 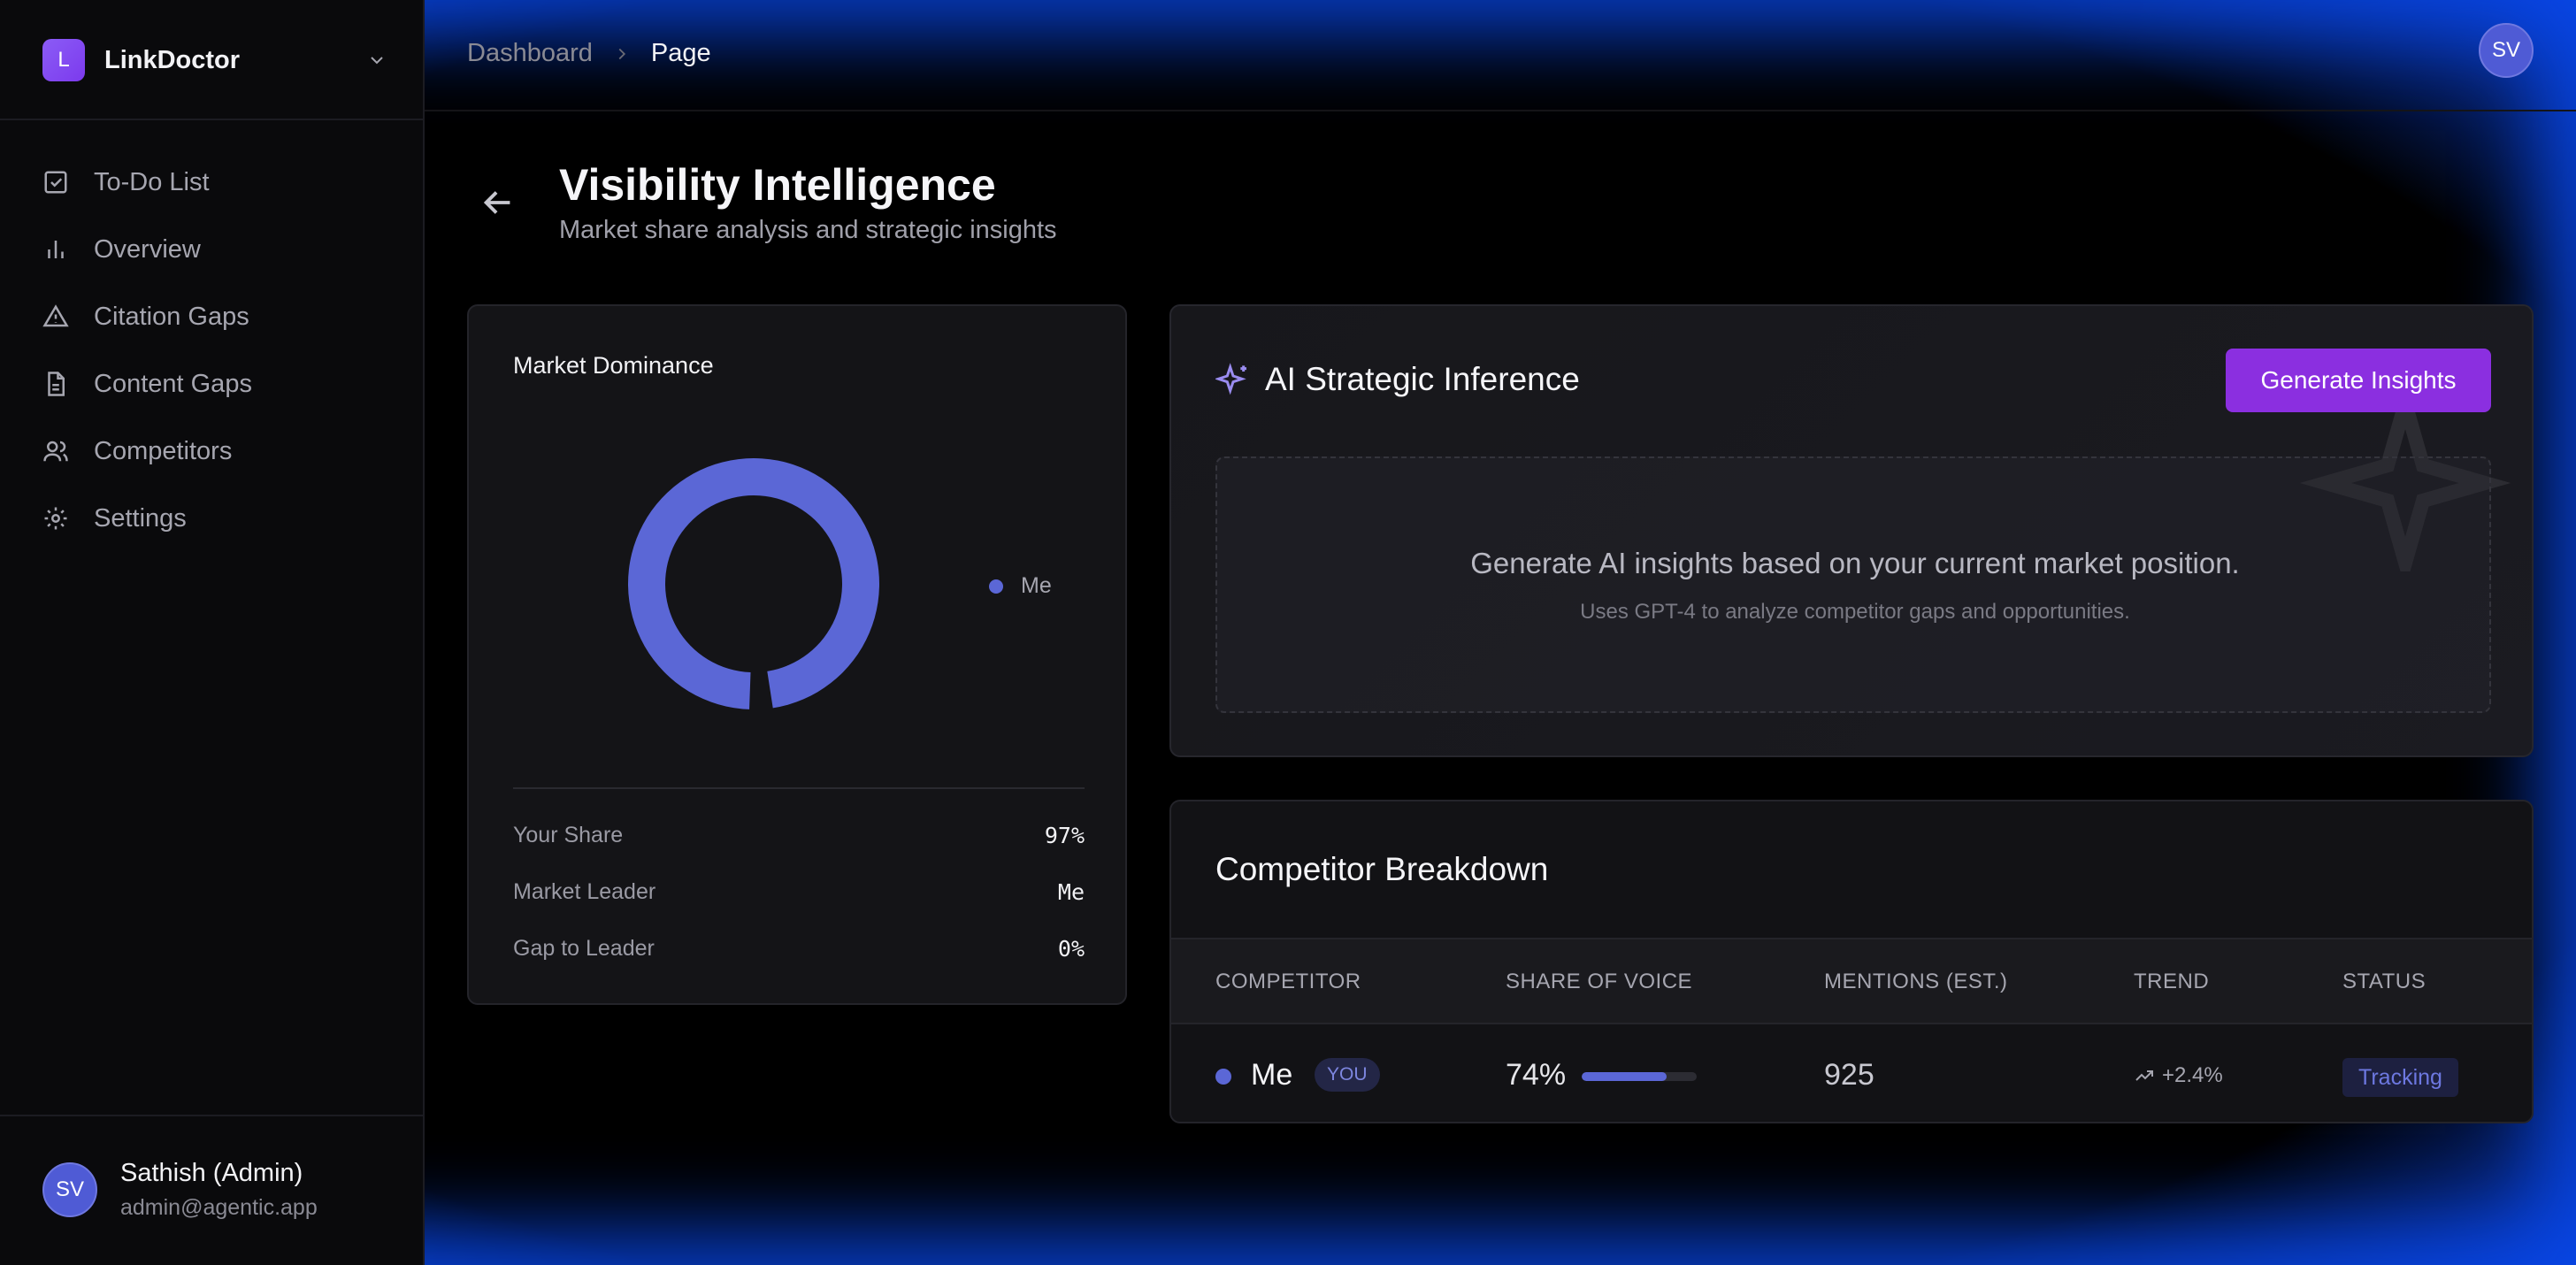 I want to click on competitor-name: Me, so click(x=1272, y=1075).